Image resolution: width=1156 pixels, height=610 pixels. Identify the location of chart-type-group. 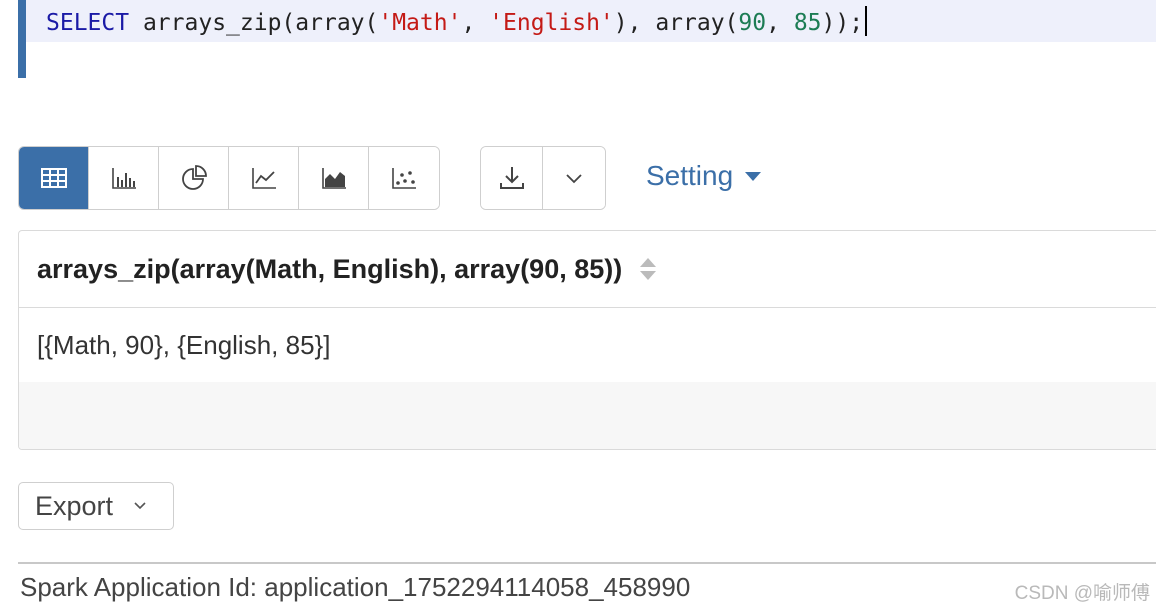
(229, 178).